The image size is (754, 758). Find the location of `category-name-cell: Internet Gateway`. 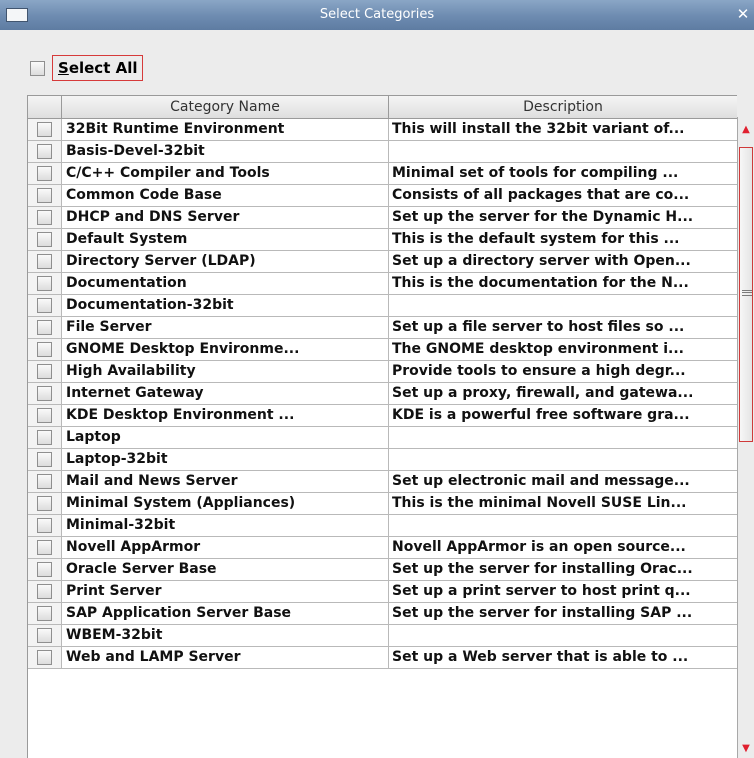

category-name-cell: Internet Gateway is located at coordinates (225, 393).